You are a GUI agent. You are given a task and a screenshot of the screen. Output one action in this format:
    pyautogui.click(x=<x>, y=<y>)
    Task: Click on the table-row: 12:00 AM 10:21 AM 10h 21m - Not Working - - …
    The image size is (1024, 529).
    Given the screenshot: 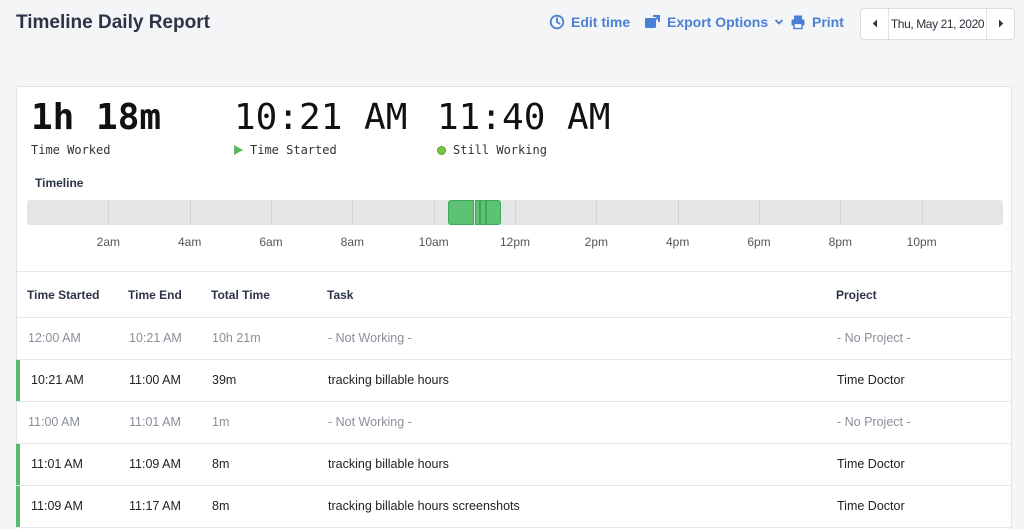 What is the action you would take?
    pyautogui.click(x=514, y=339)
    